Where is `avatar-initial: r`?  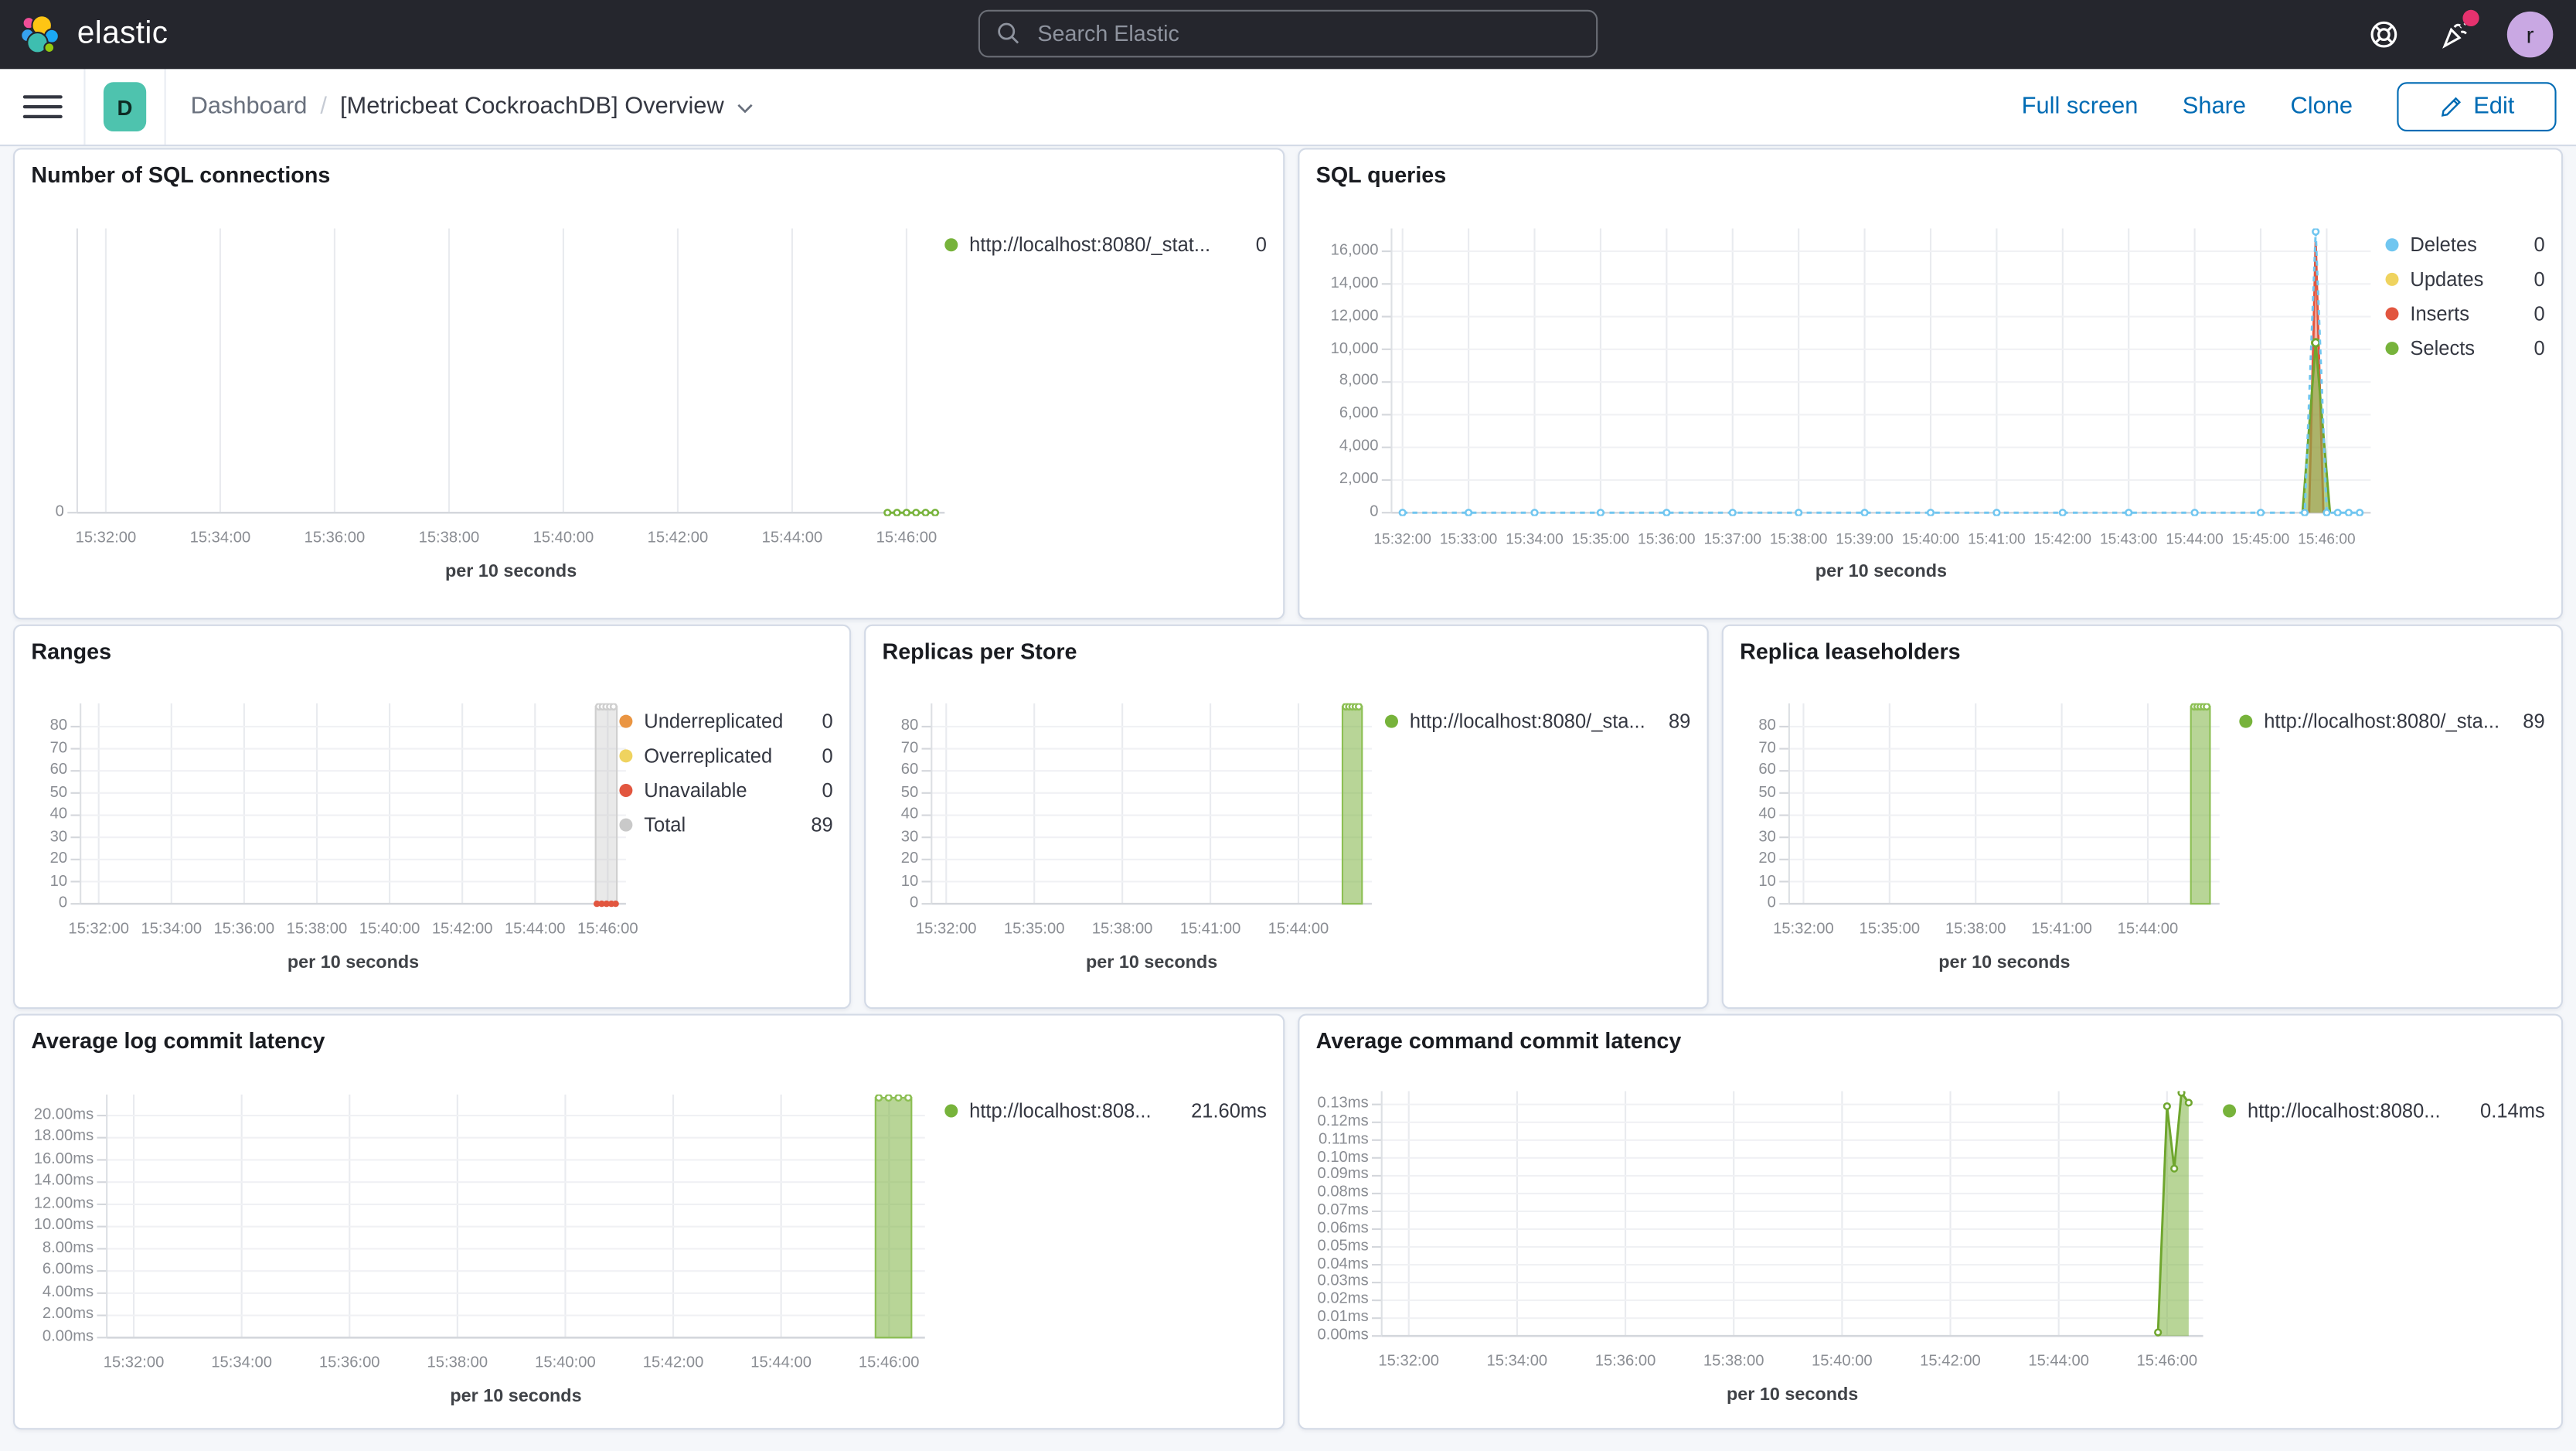
avatar-initial: r is located at coordinates (2530, 34).